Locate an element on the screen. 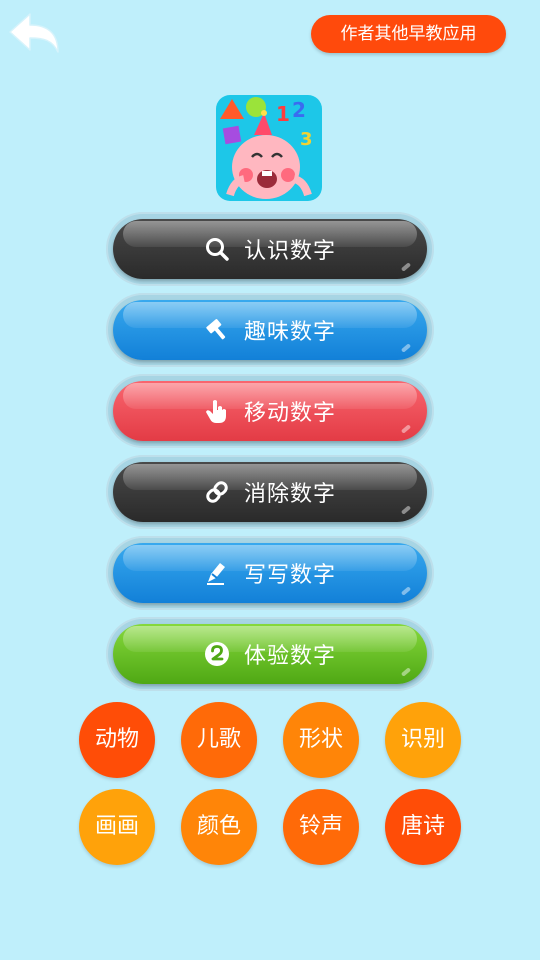 The width and height of the screenshot is (540, 960). category-animals-button: 动物 is located at coordinates (117, 740).